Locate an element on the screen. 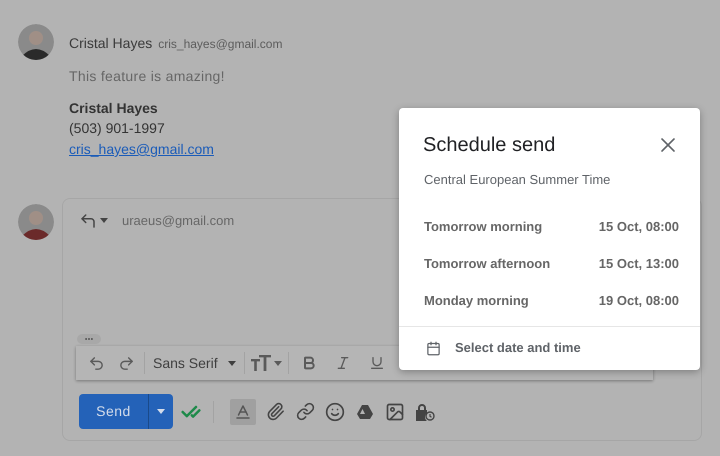  font-dropdown: Sans Serif is located at coordinates (194, 363).